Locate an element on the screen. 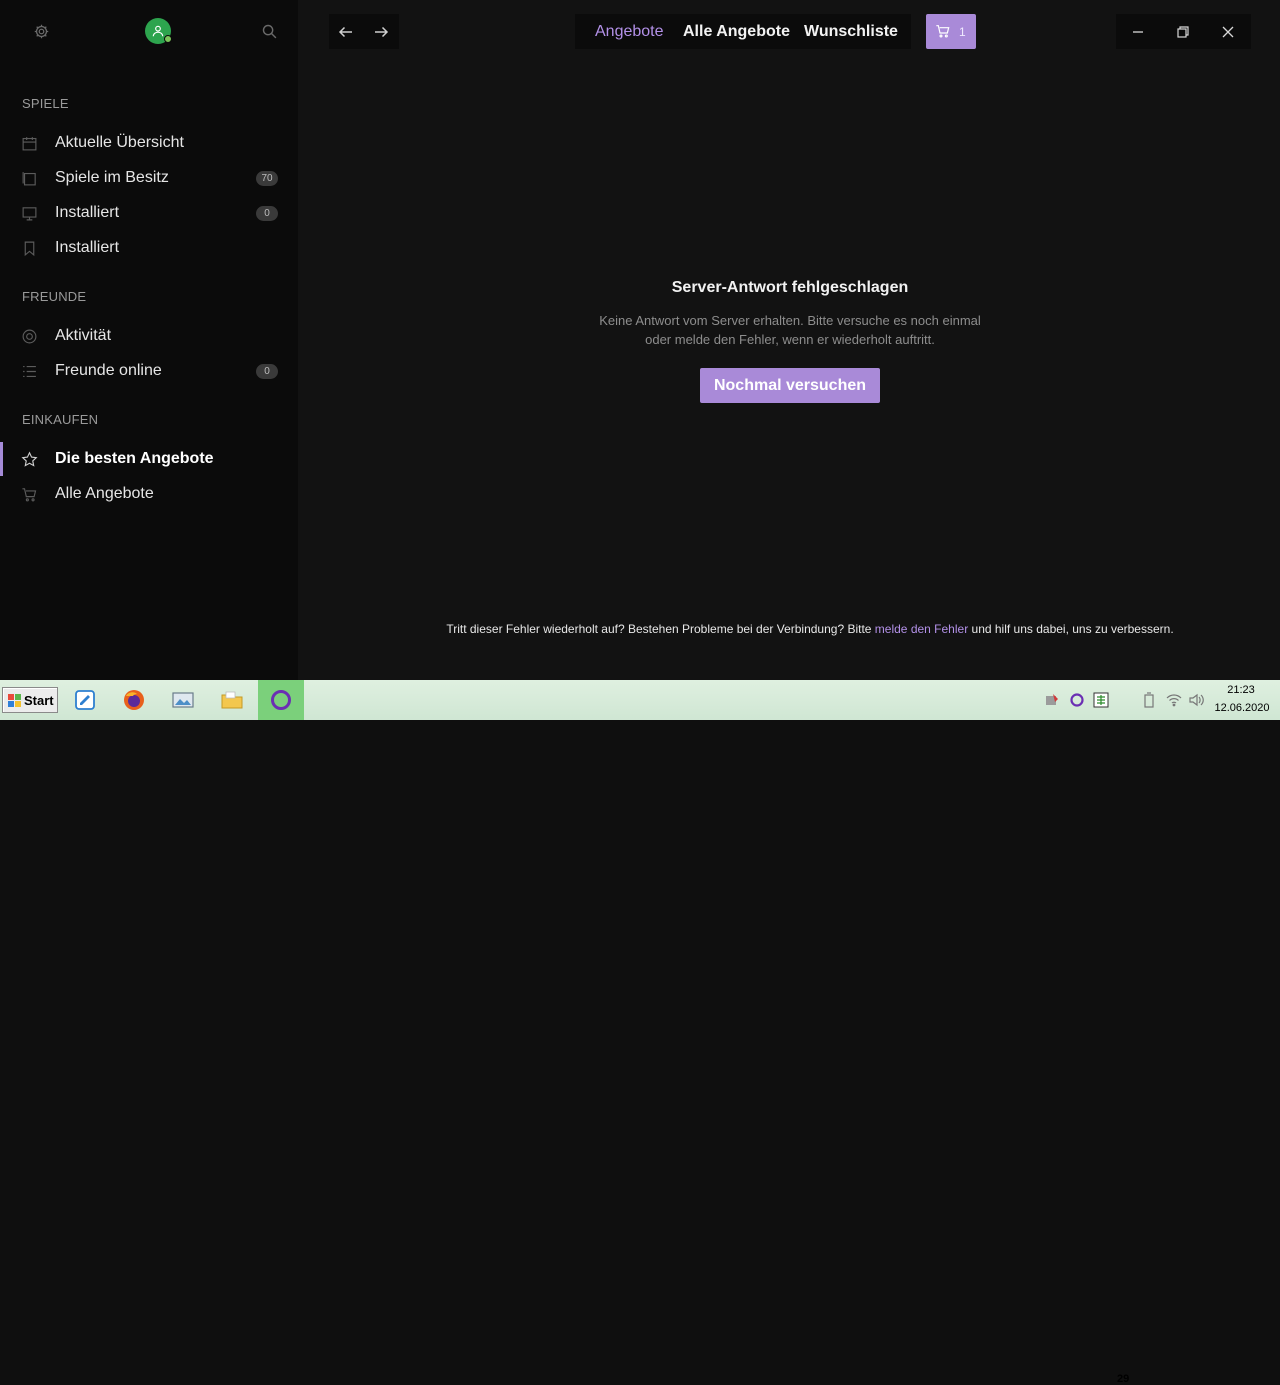 This screenshot has height=1385, width=1280. activity-icon is located at coordinates (29, 336).